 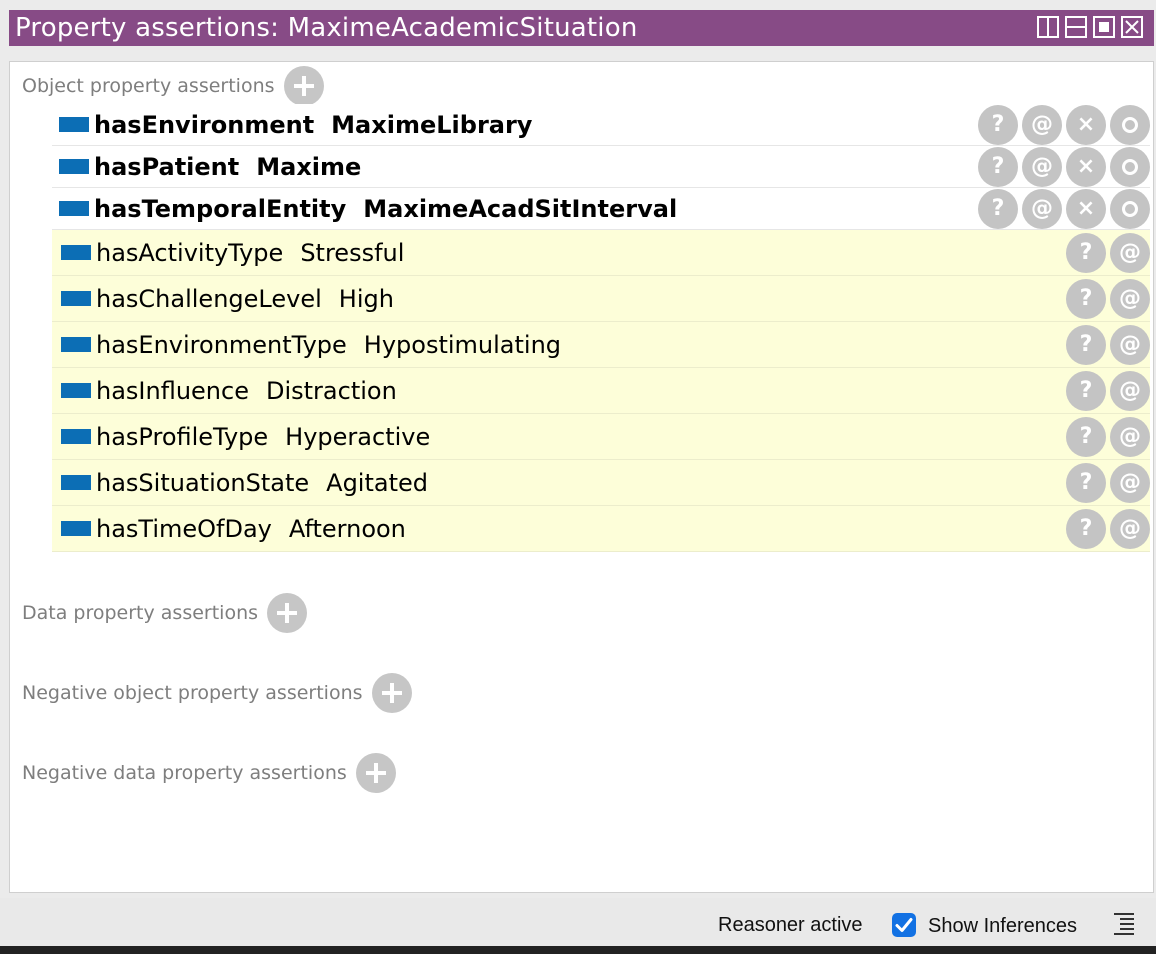 I want to click on inferred-assertion-row: hasEnvironmentType Hypostimulating ? @, so click(x=601, y=345).